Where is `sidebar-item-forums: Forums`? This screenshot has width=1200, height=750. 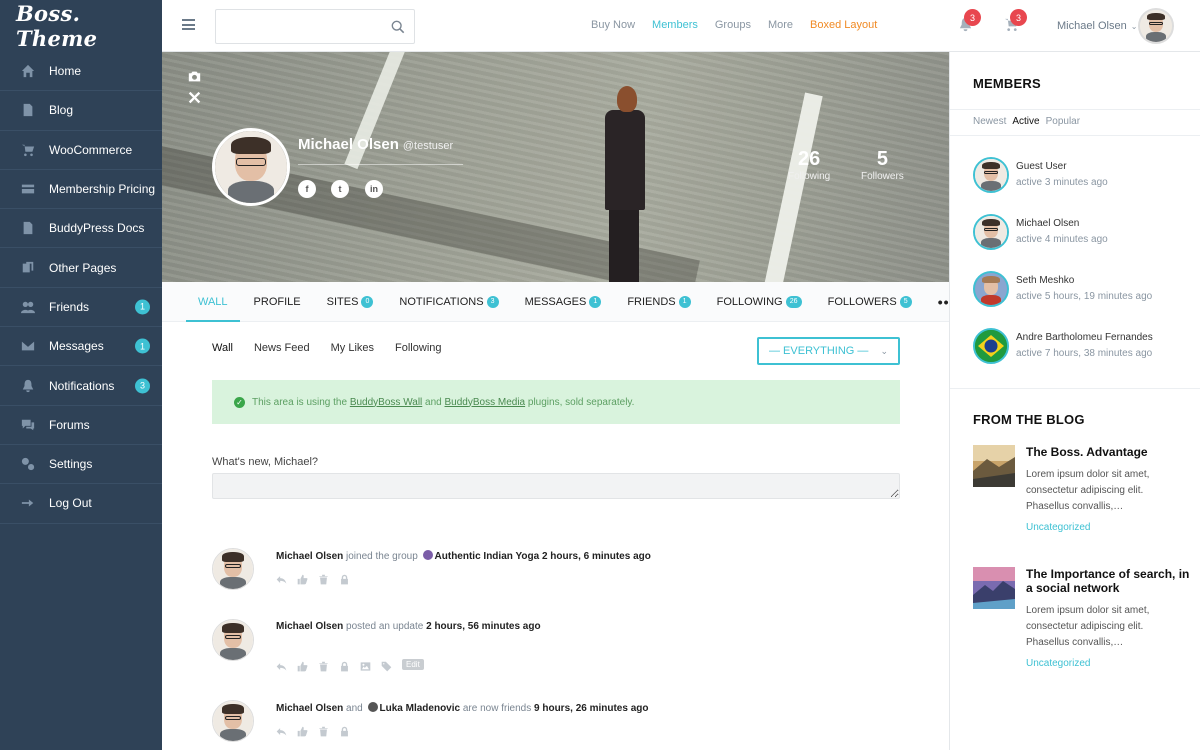 sidebar-item-forums: Forums is located at coordinates (81, 425).